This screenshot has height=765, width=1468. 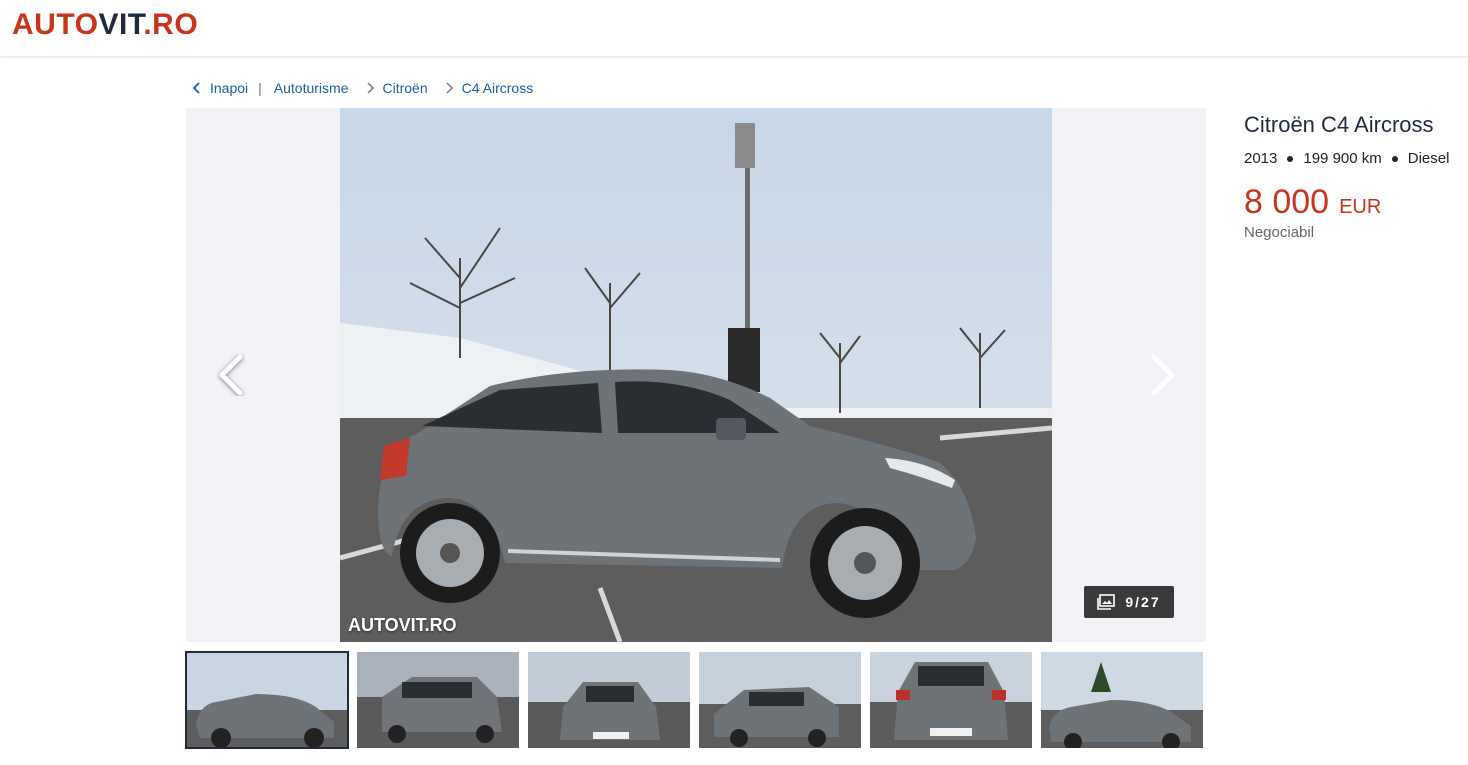 What do you see at coordinates (695, 700) in the screenshot?
I see `thumbnail-strip` at bounding box center [695, 700].